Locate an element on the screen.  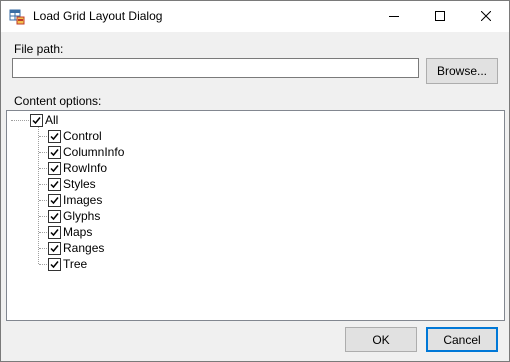
tree-node-columninfo: ColumnInfo is located at coordinates (86, 152).